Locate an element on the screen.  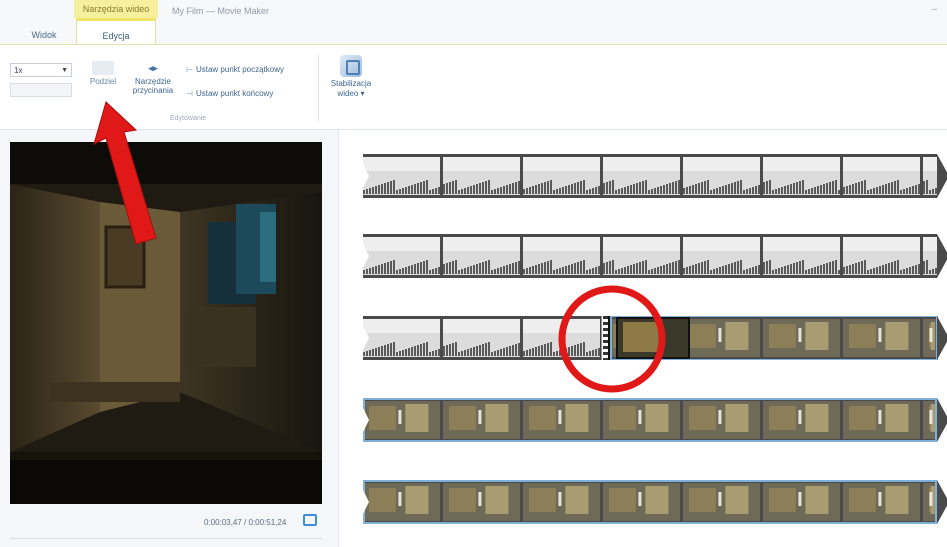
end-point-icon: ⊣ is located at coordinates (189, 93).